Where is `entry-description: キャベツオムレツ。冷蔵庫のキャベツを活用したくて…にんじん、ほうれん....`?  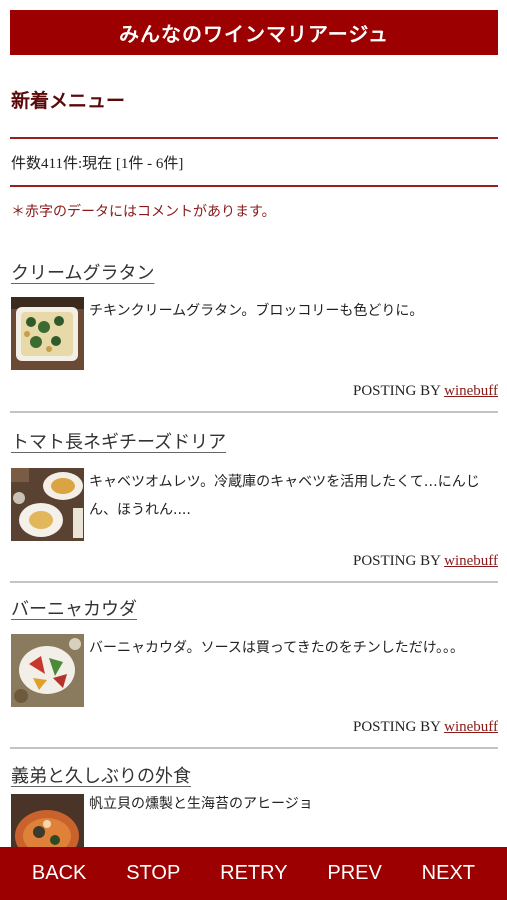 entry-description: キャベツオムレツ。冷蔵庫のキャベツを活用したくて…にんじん、ほうれん.... is located at coordinates (284, 496).